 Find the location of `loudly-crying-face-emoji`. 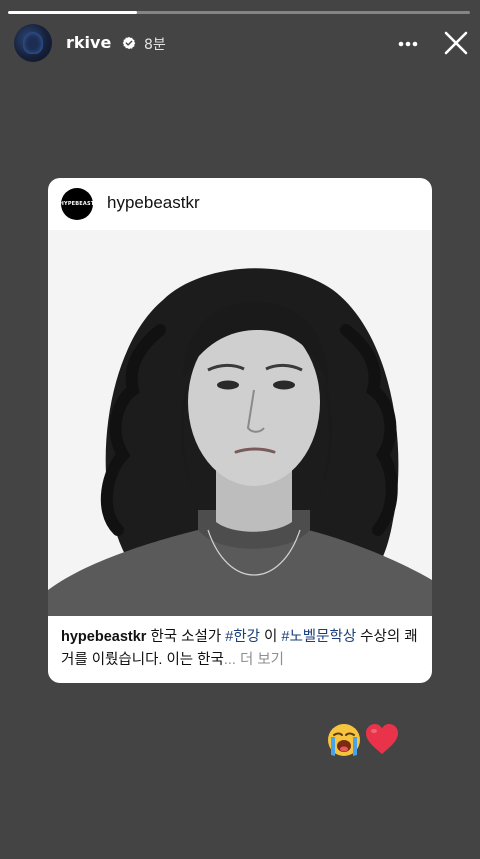

loudly-crying-face-emoji is located at coordinates (344, 740).